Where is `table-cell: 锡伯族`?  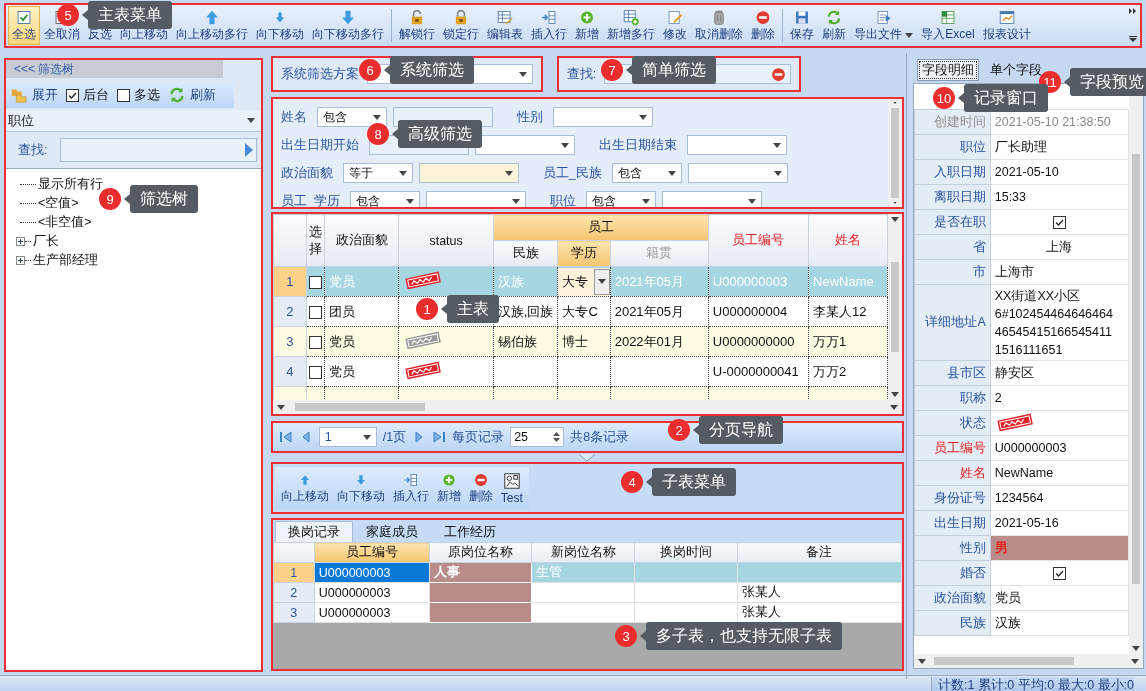 table-cell: 锡伯族 is located at coordinates (525, 341).